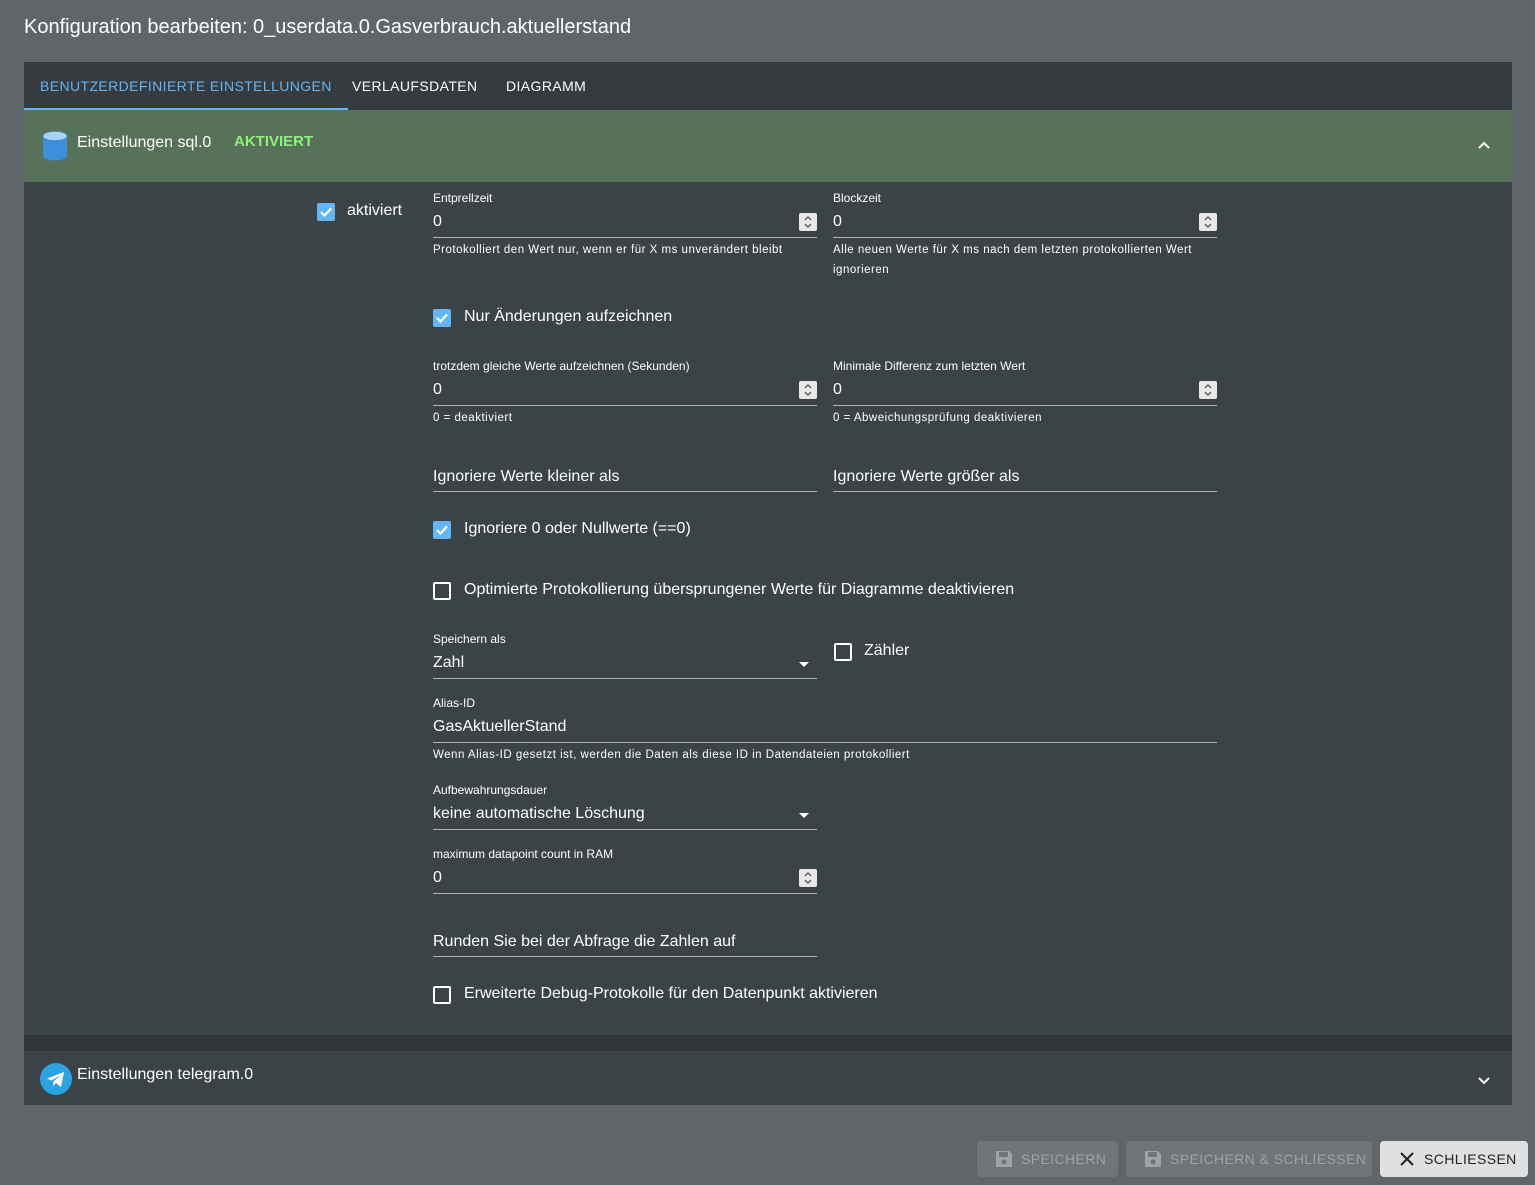 Image resolution: width=1535 pixels, height=1185 pixels. I want to click on blocktime-spin-icon, so click(1208, 222).